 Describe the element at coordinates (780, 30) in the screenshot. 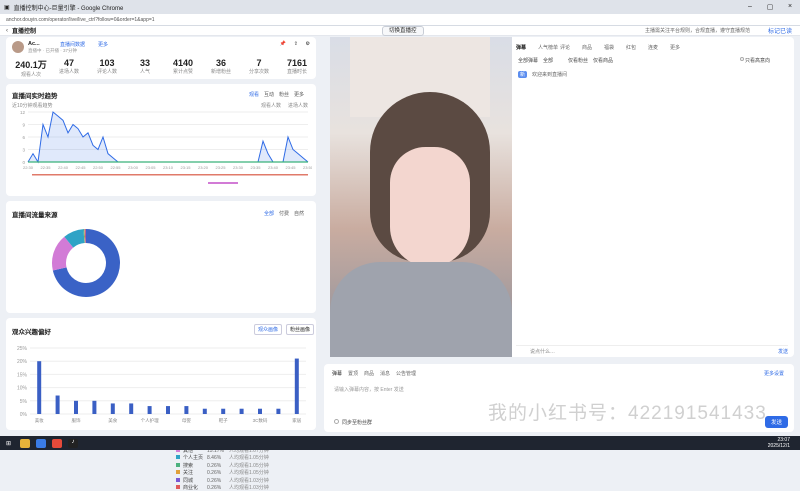

I see `mark-read-link: 标记已读` at that location.